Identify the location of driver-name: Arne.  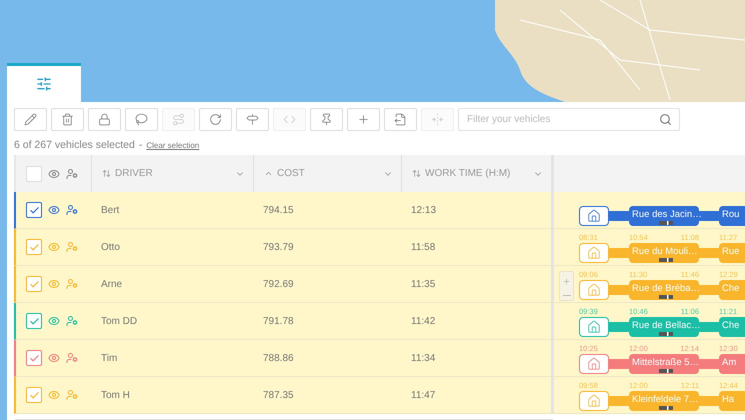
(111, 284).